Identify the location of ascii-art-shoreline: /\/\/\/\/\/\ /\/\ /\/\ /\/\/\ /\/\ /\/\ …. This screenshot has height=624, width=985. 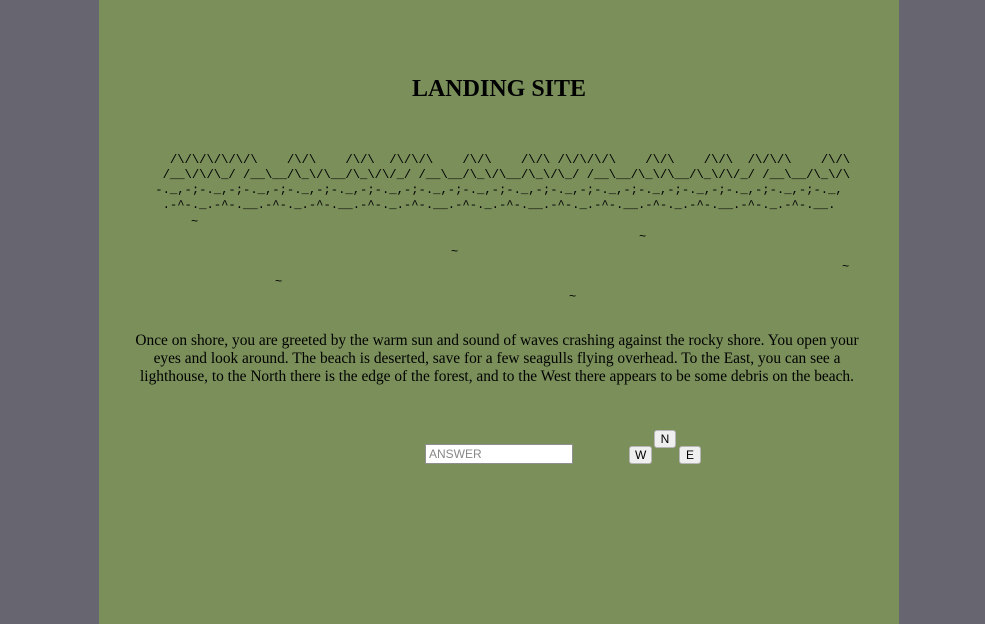
(503, 182).